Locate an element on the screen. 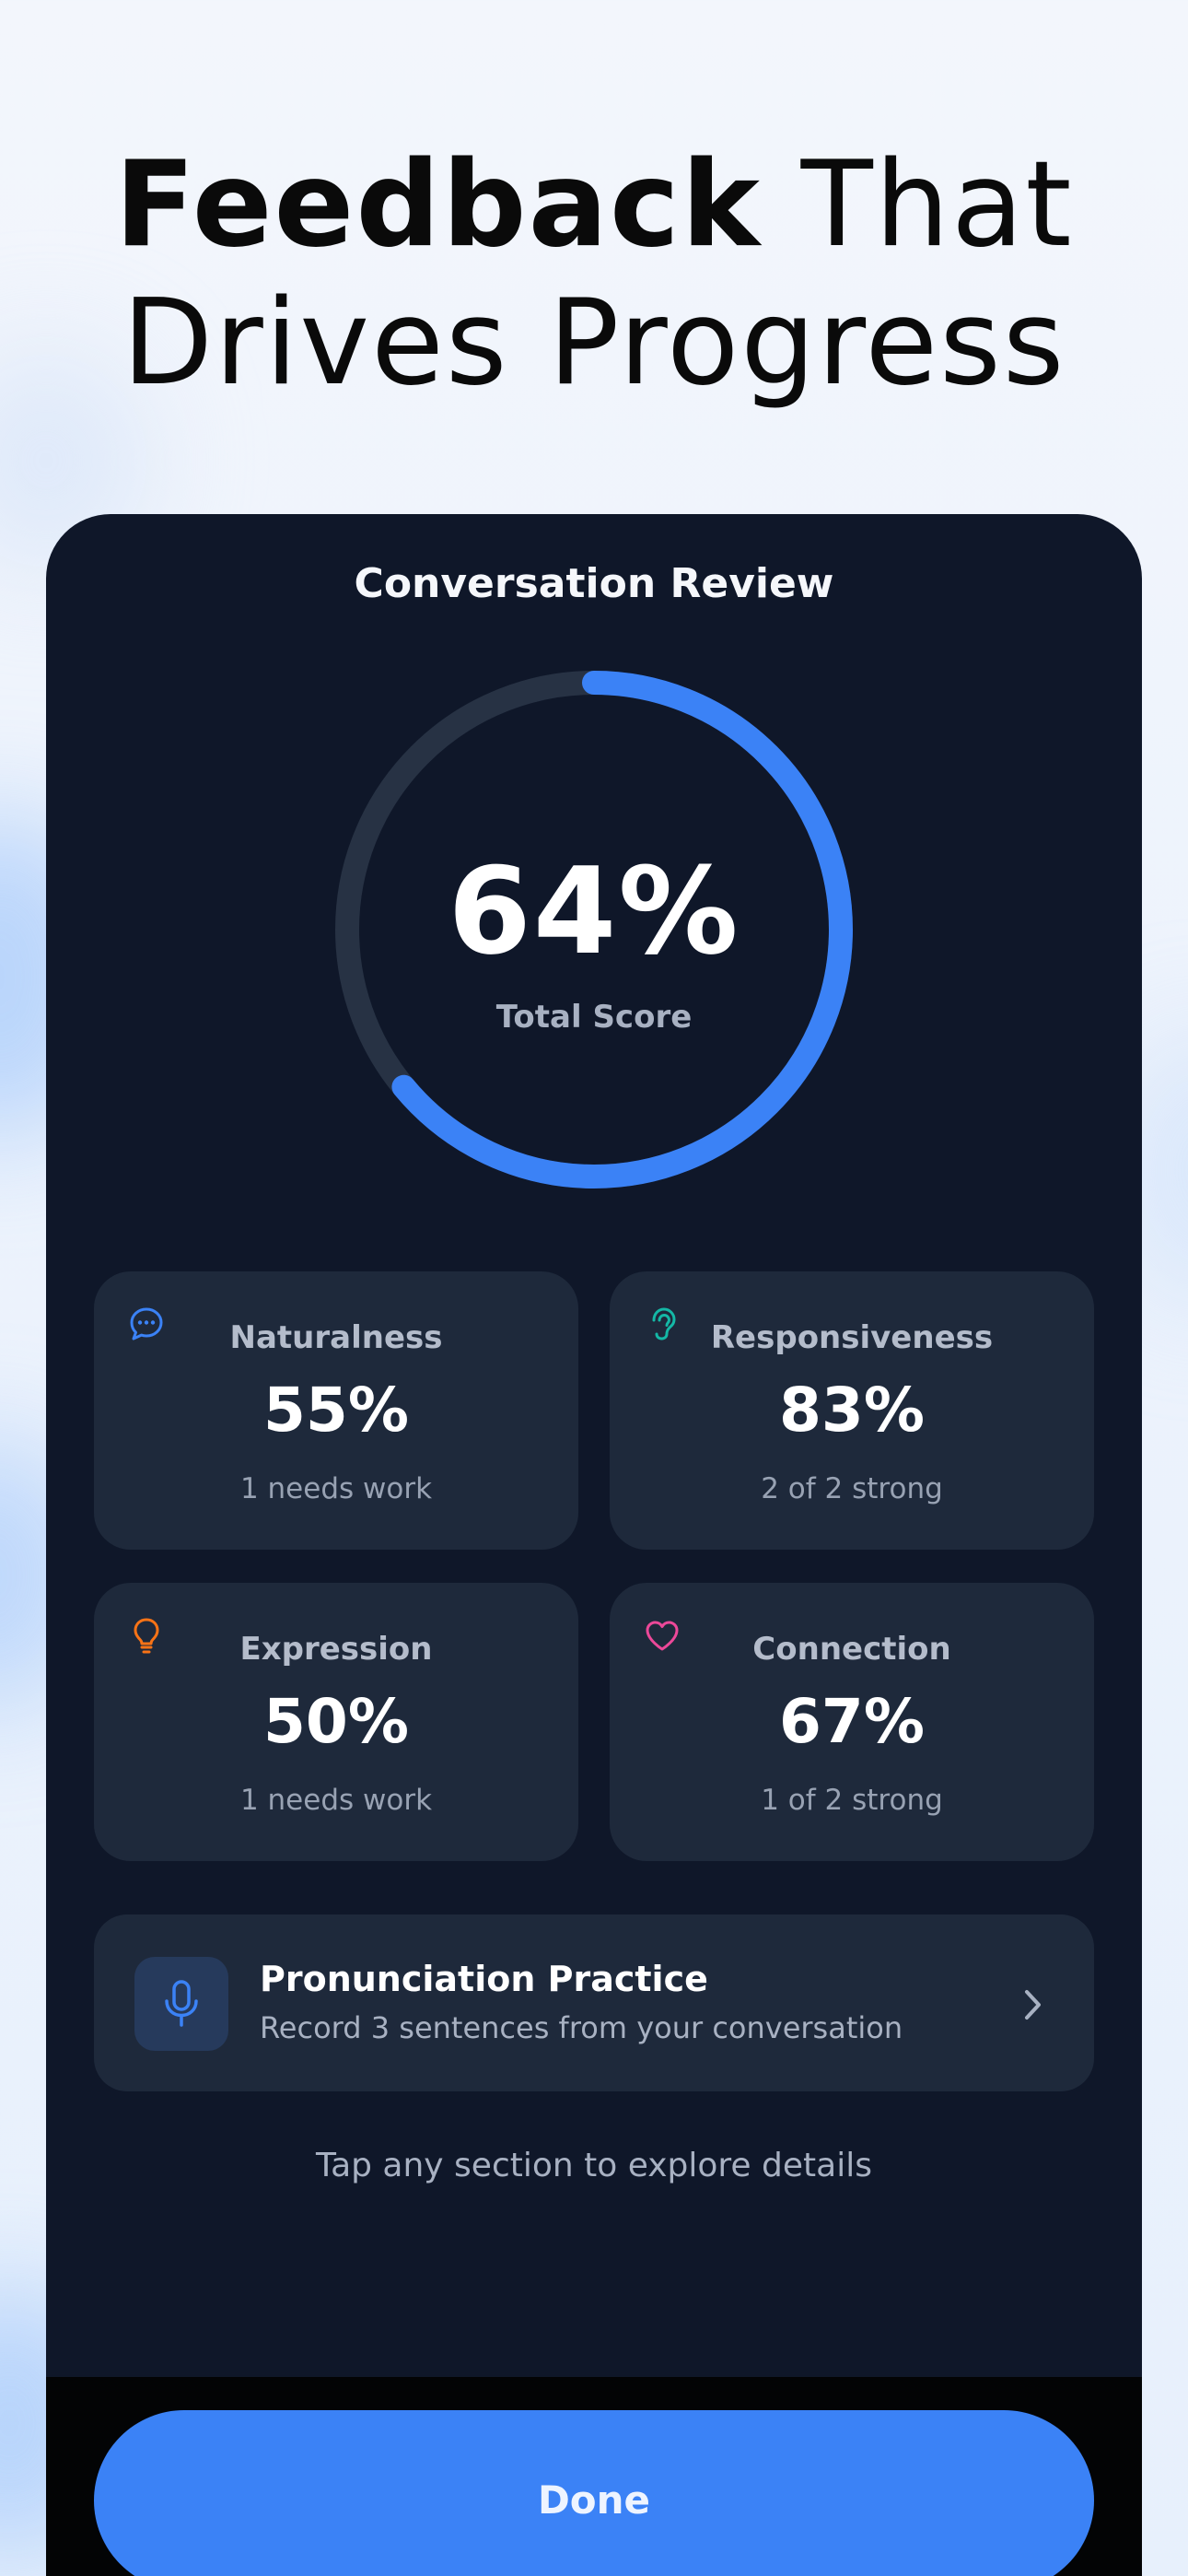 Image resolution: width=1188 pixels, height=2576 pixels. metric-value: 67% is located at coordinates (852, 1721).